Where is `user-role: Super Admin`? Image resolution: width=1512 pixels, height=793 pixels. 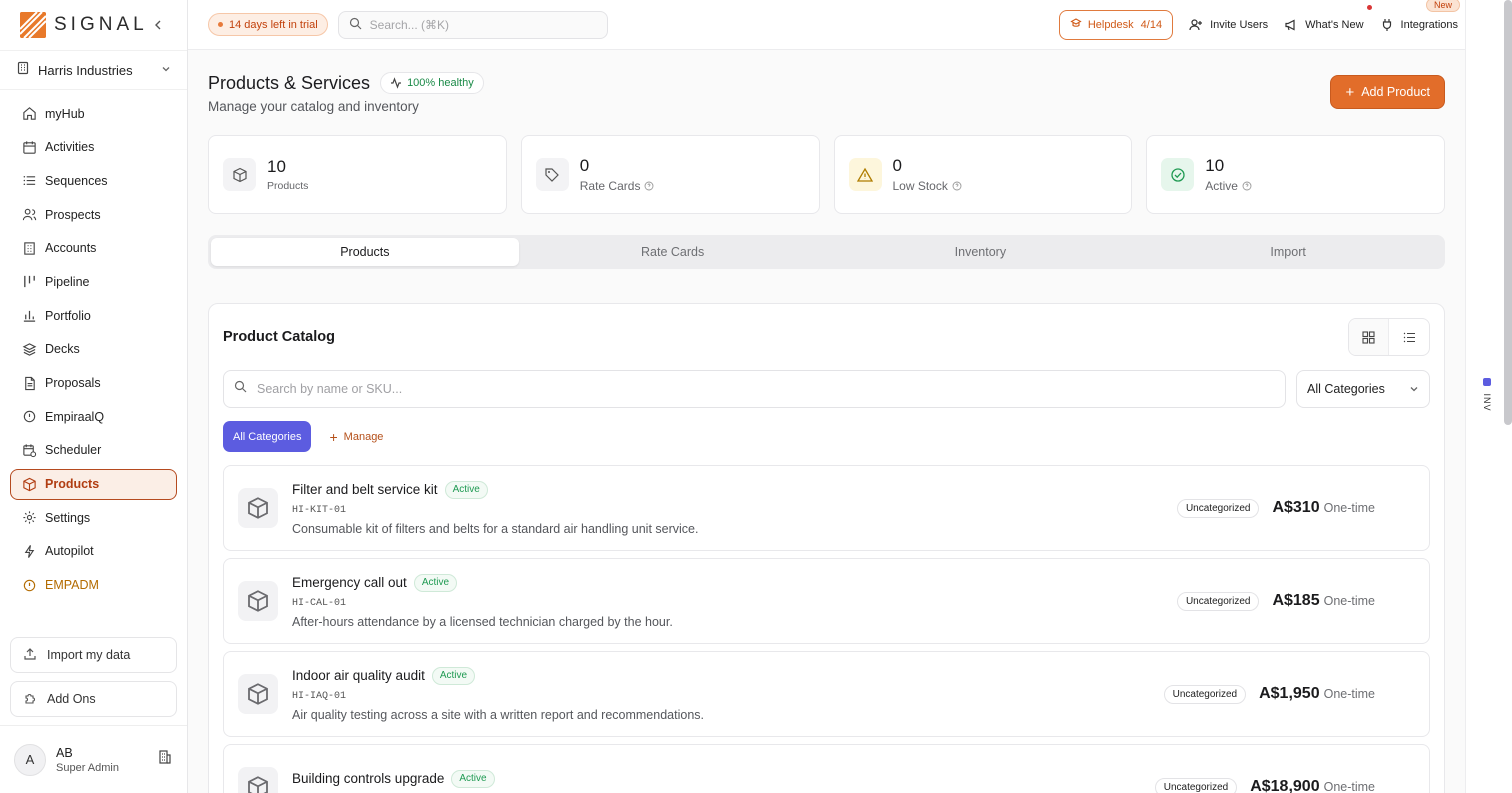 user-role: Super Admin is located at coordinates (87, 767).